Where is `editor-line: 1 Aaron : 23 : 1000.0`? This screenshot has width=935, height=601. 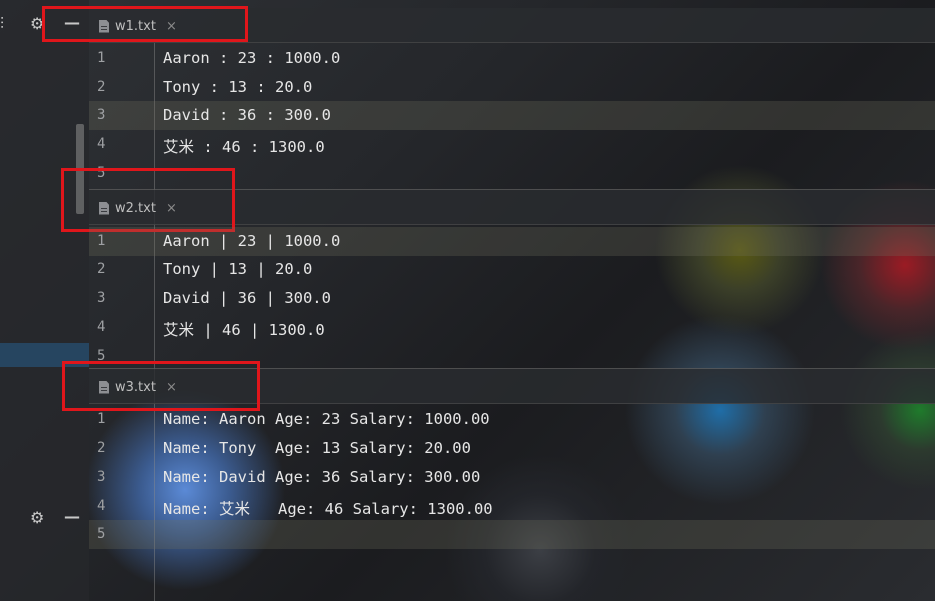 editor-line: 1 Aaron : 23 : 1000.0 is located at coordinates (512, 58).